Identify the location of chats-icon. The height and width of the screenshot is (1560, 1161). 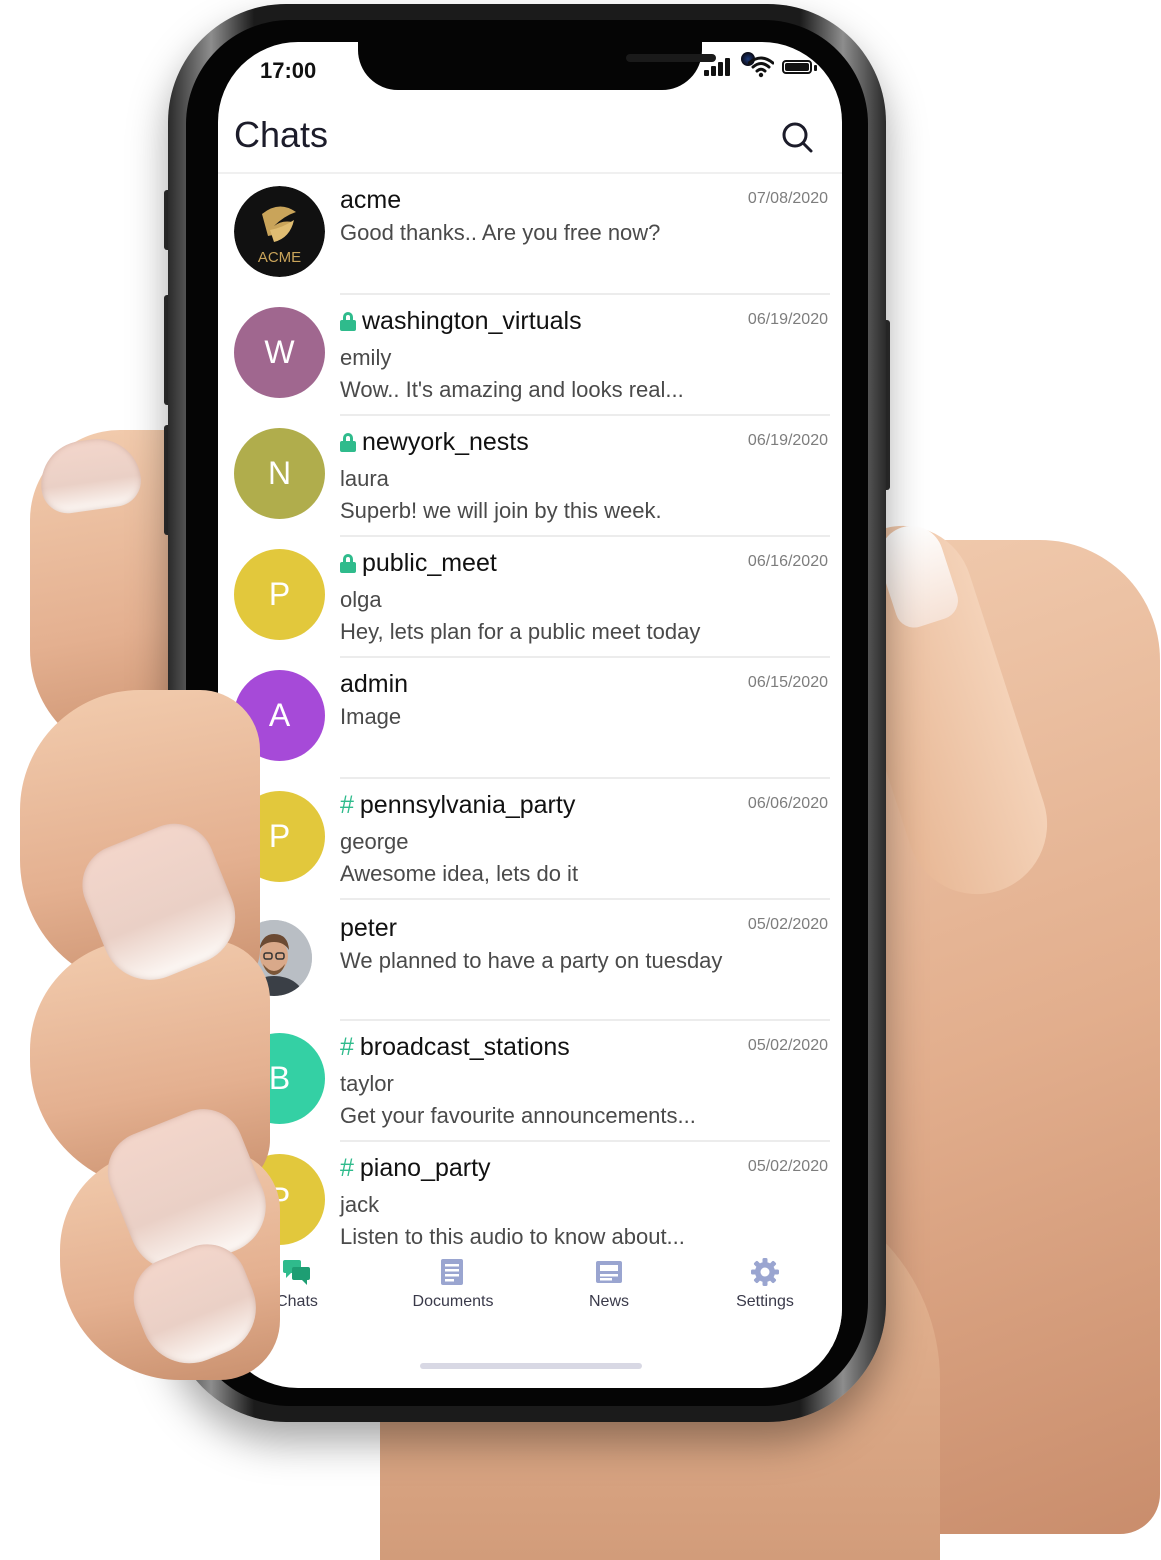
(296, 1272).